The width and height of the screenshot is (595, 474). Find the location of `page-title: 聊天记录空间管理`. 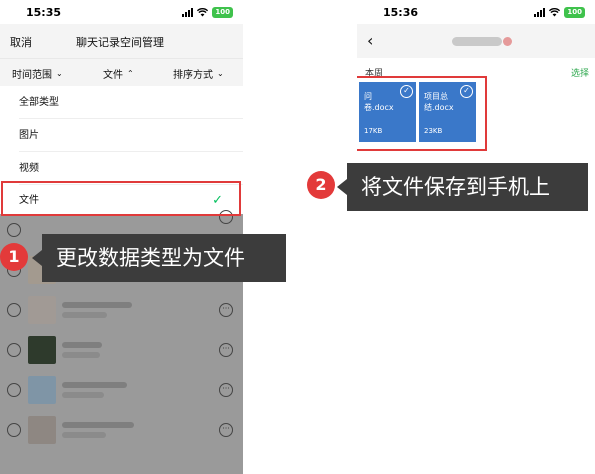

page-title: 聊天记录空间管理 is located at coordinates (120, 42).